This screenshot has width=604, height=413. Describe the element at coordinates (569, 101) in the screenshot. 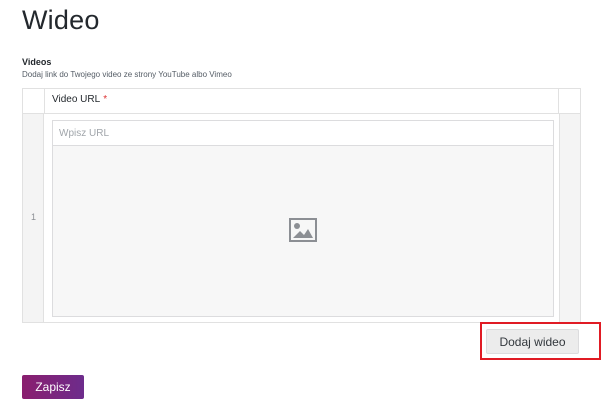

I see `header-remove-cell` at that location.